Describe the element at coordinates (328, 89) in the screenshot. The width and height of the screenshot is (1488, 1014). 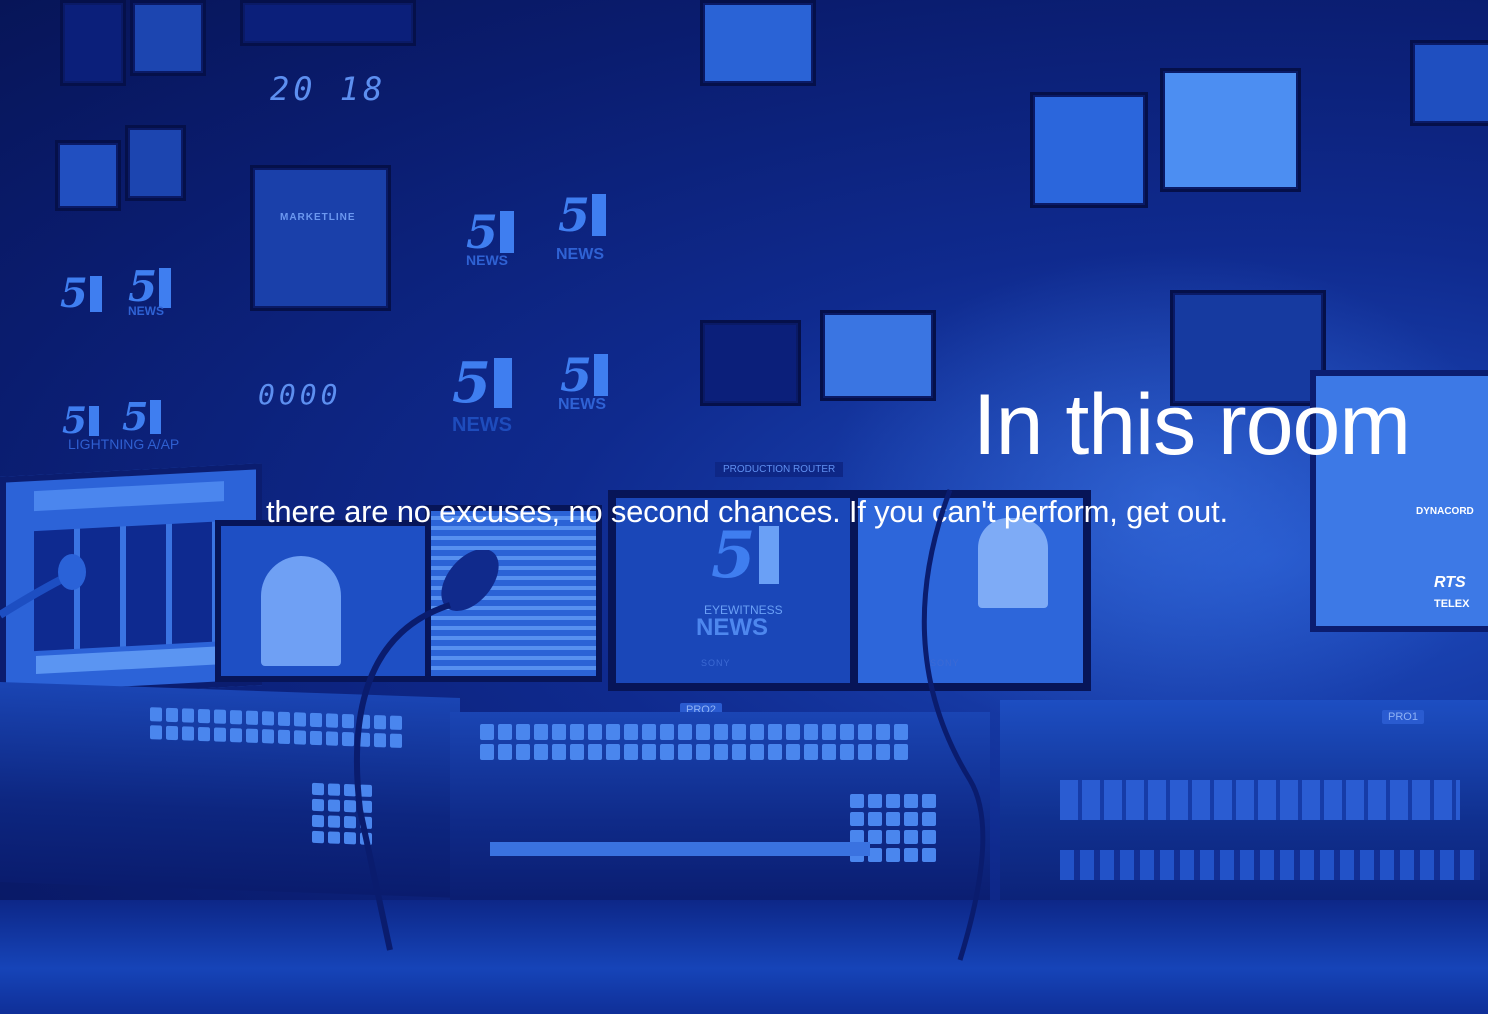
I see `counter-display-top: 20 18` at that location.